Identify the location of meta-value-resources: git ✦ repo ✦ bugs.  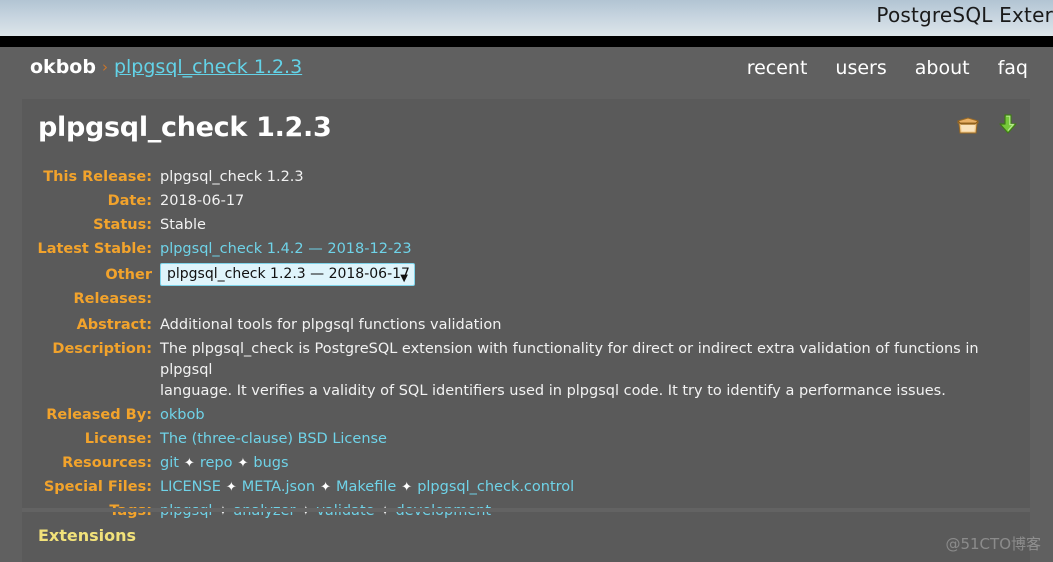
(595, 463).